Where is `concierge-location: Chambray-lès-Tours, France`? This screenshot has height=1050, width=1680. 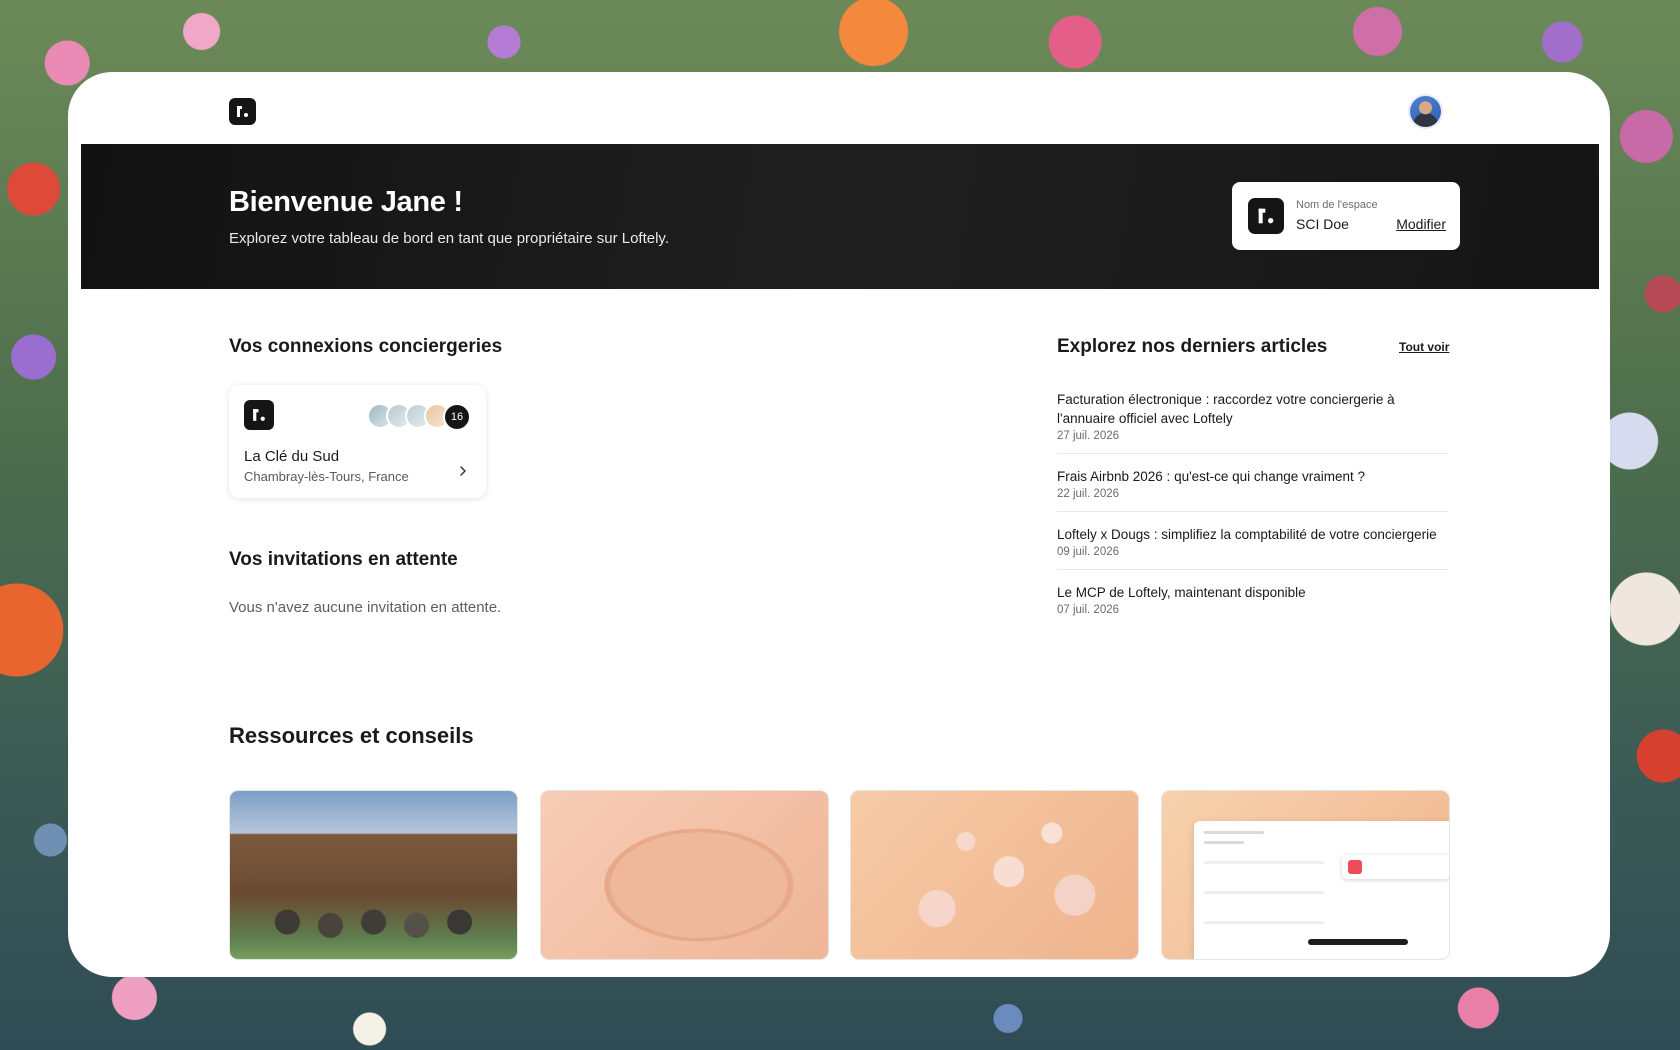
concierge-location: Chambray-lès-Tours, France is located at coordinates (326, 476).